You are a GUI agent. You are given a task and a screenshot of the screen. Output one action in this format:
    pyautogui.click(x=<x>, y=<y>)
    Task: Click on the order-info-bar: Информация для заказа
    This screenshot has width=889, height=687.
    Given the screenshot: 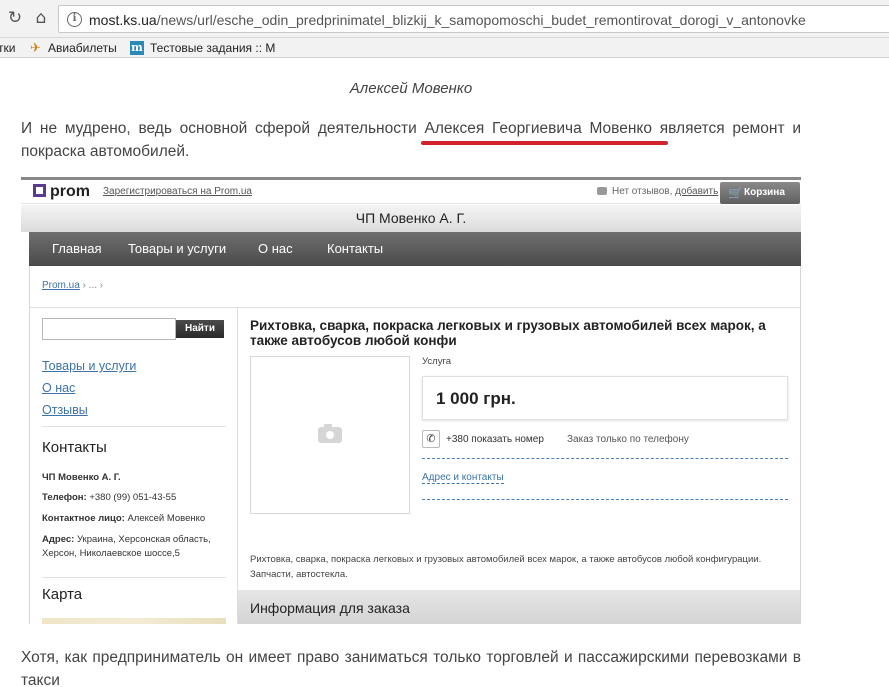 What is the action you would take?
    pyautogui.click(x=519, y=607)
    